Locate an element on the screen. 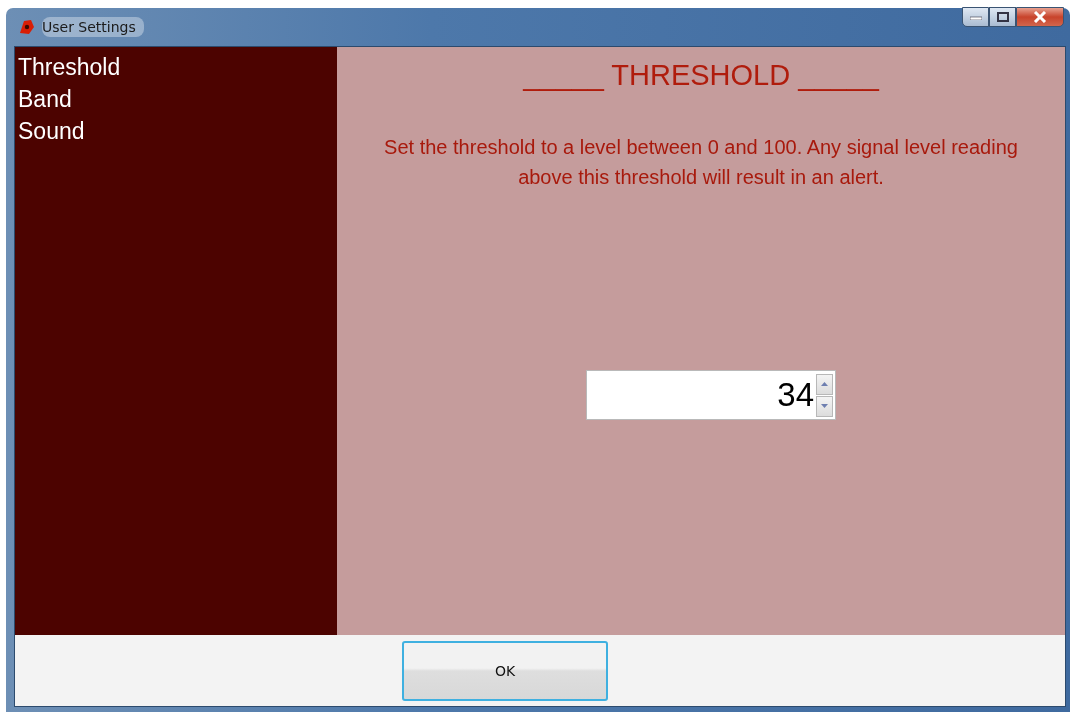 The width and height of the screenshot is (1071, 715). minimize-icon is located at coordinates (975, 17).